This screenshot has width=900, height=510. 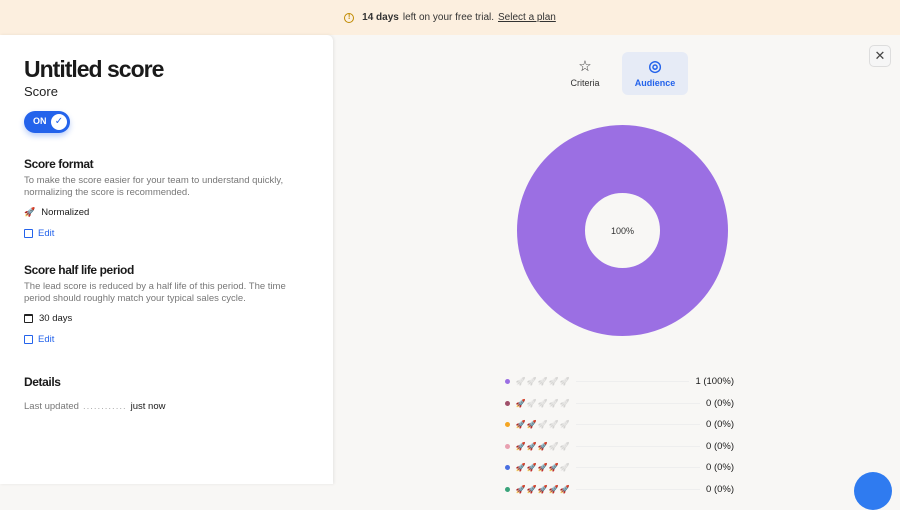 I want to click on score-toggle: ON ✓, so click(x=47, y=122).